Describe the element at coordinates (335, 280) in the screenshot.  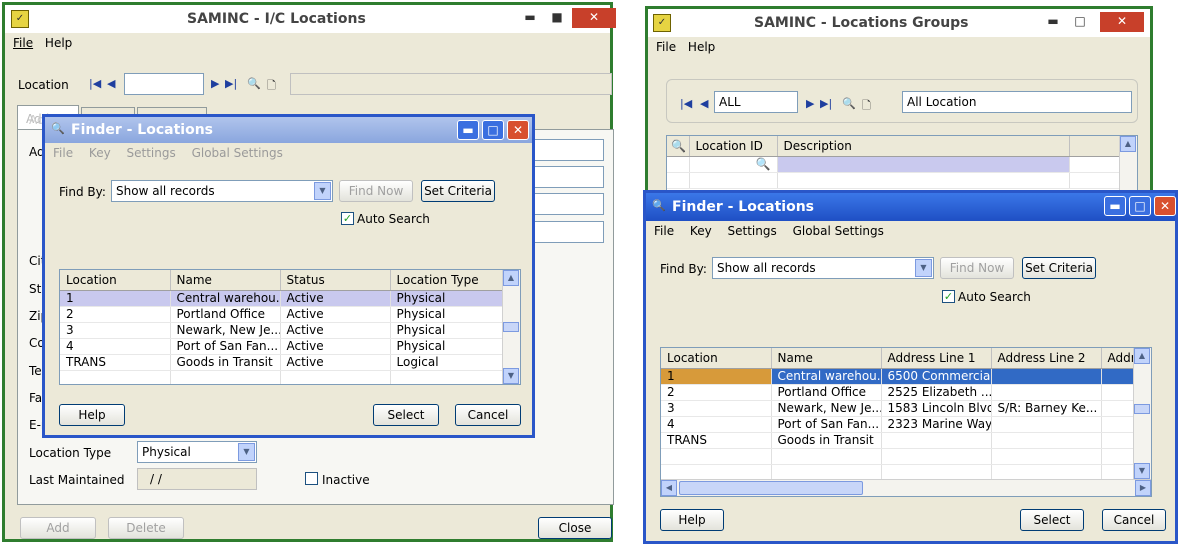
I see `col-status: Status` at that location.